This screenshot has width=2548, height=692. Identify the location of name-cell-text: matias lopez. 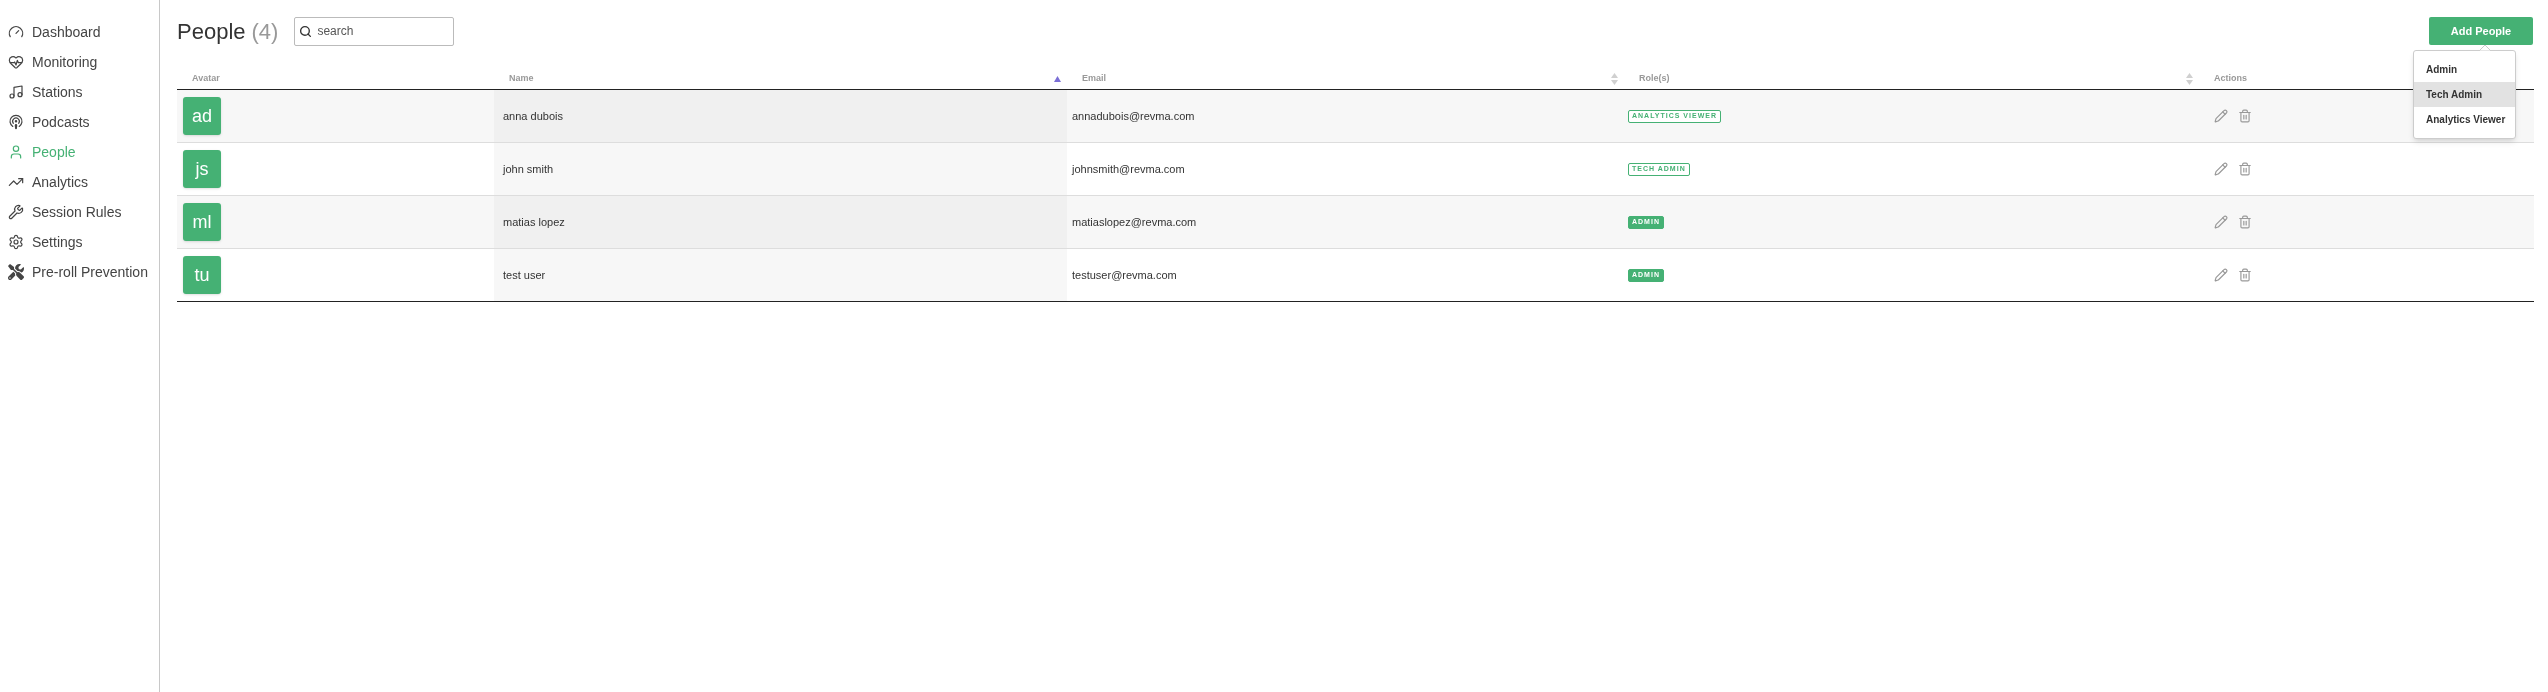
(534, 222).